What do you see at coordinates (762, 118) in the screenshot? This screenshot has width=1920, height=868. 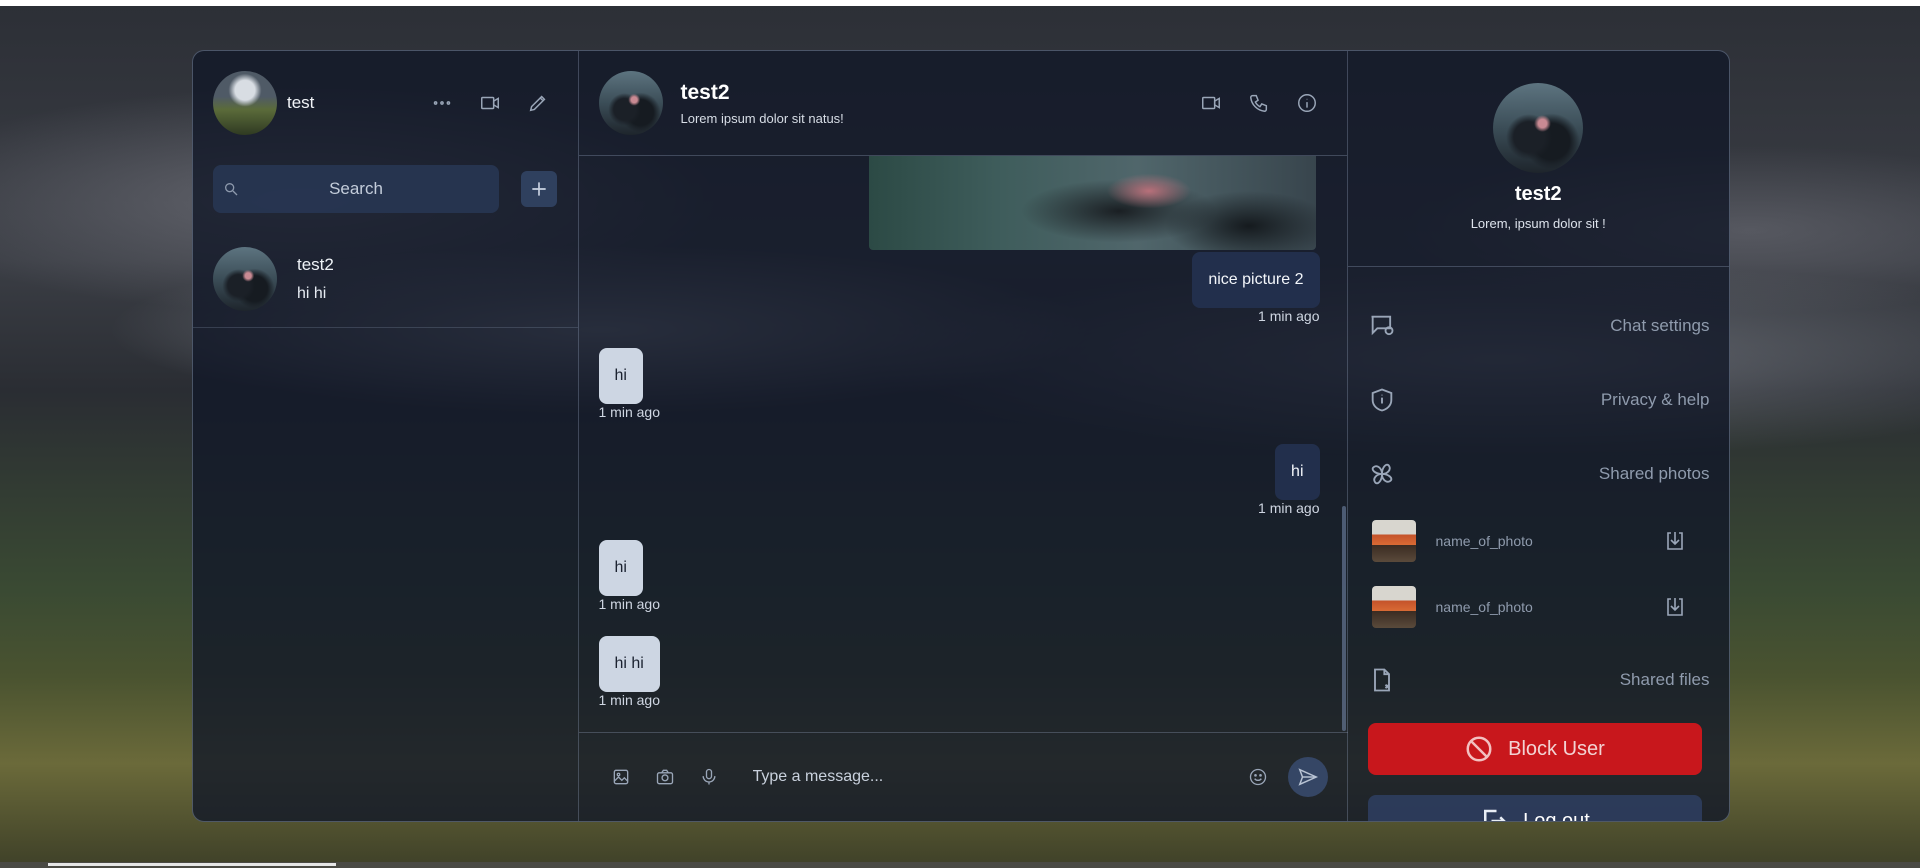 I see `chat-subtitle: Lorem ipsum dolor sit natus!` at bounding box center [762, 118].